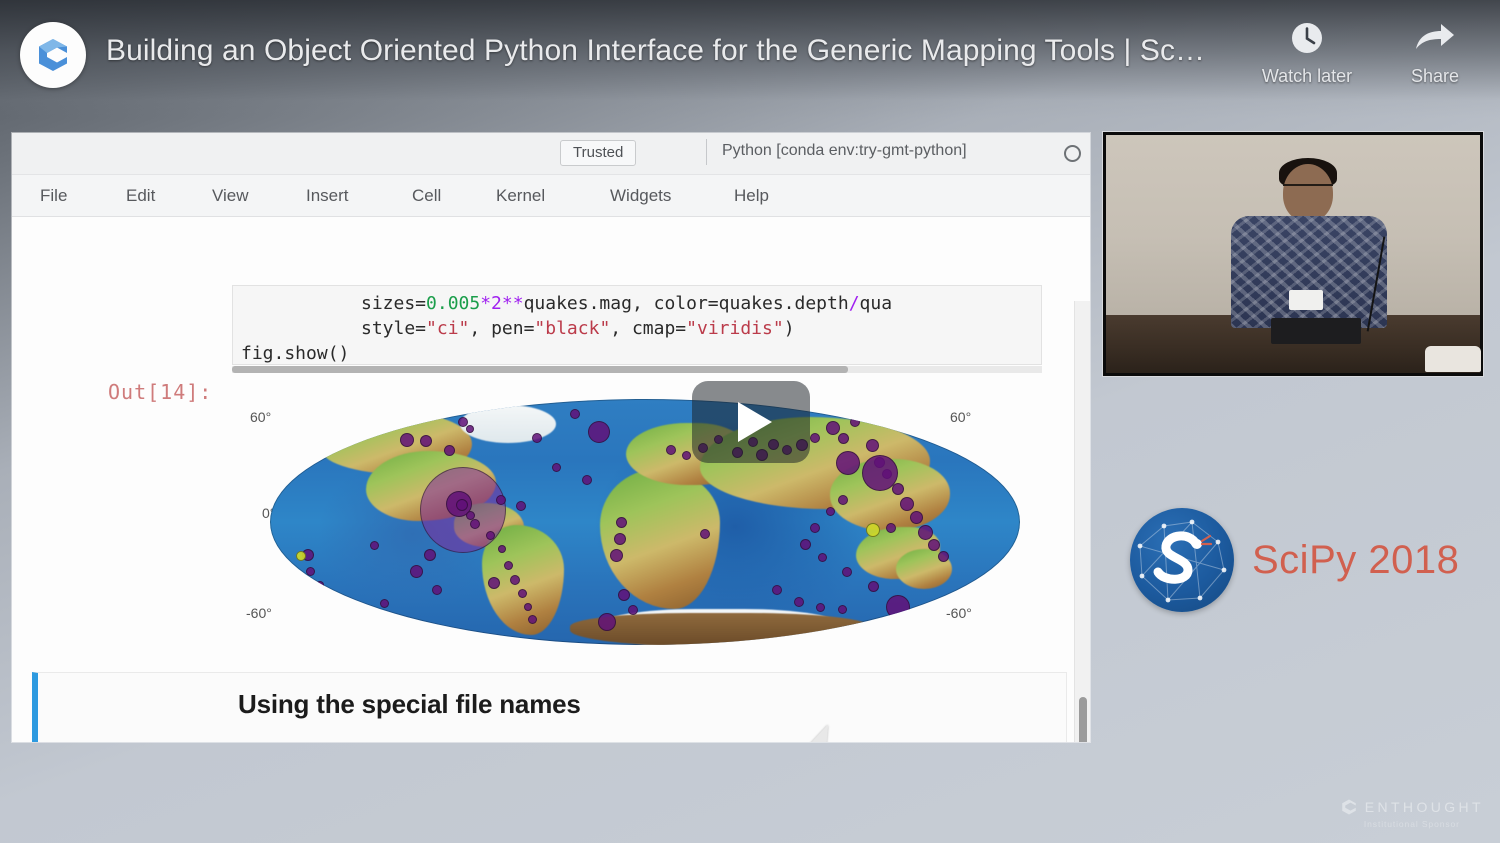 Image resolution: width=1500 pixels, height=843 pixels. What do you see at coordinates (53, 196) in the screenshot?
I see `menu-item-file: File` at bounding box center [53, 196].